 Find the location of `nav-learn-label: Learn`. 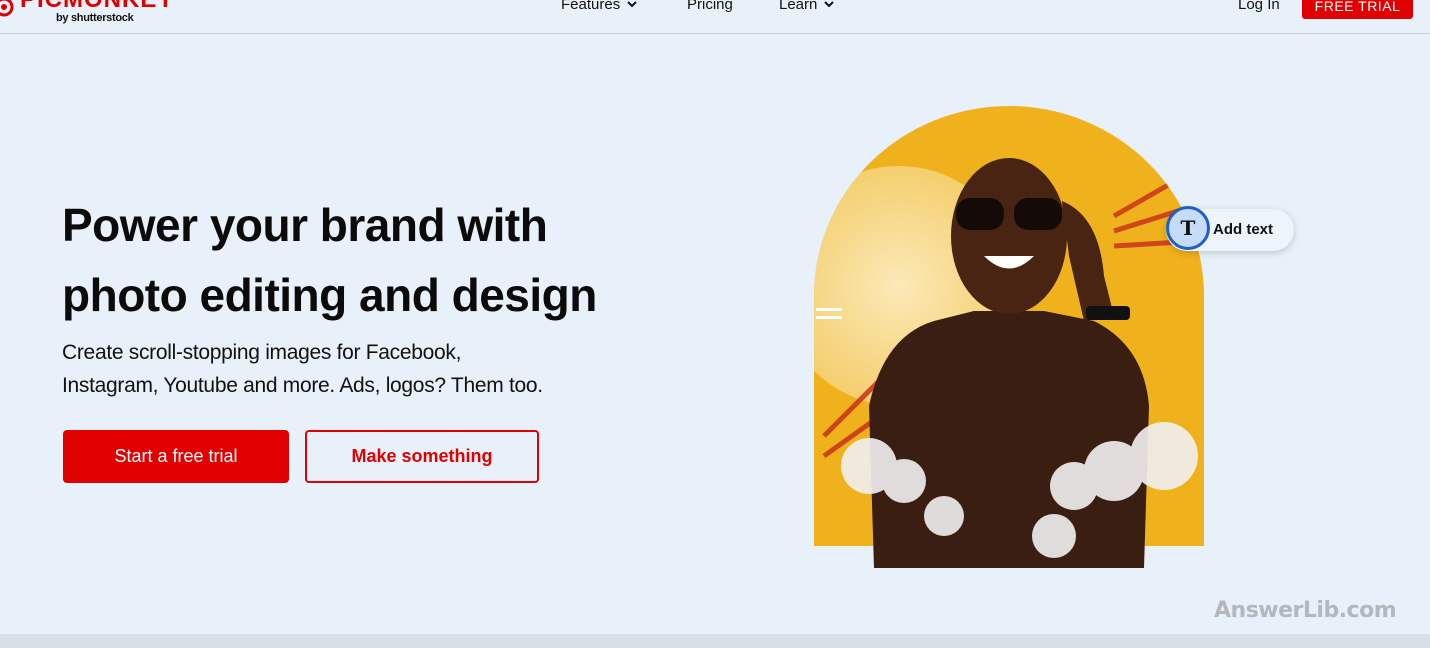

nav-learn-label: Learn is located at coordinates (798, 6).